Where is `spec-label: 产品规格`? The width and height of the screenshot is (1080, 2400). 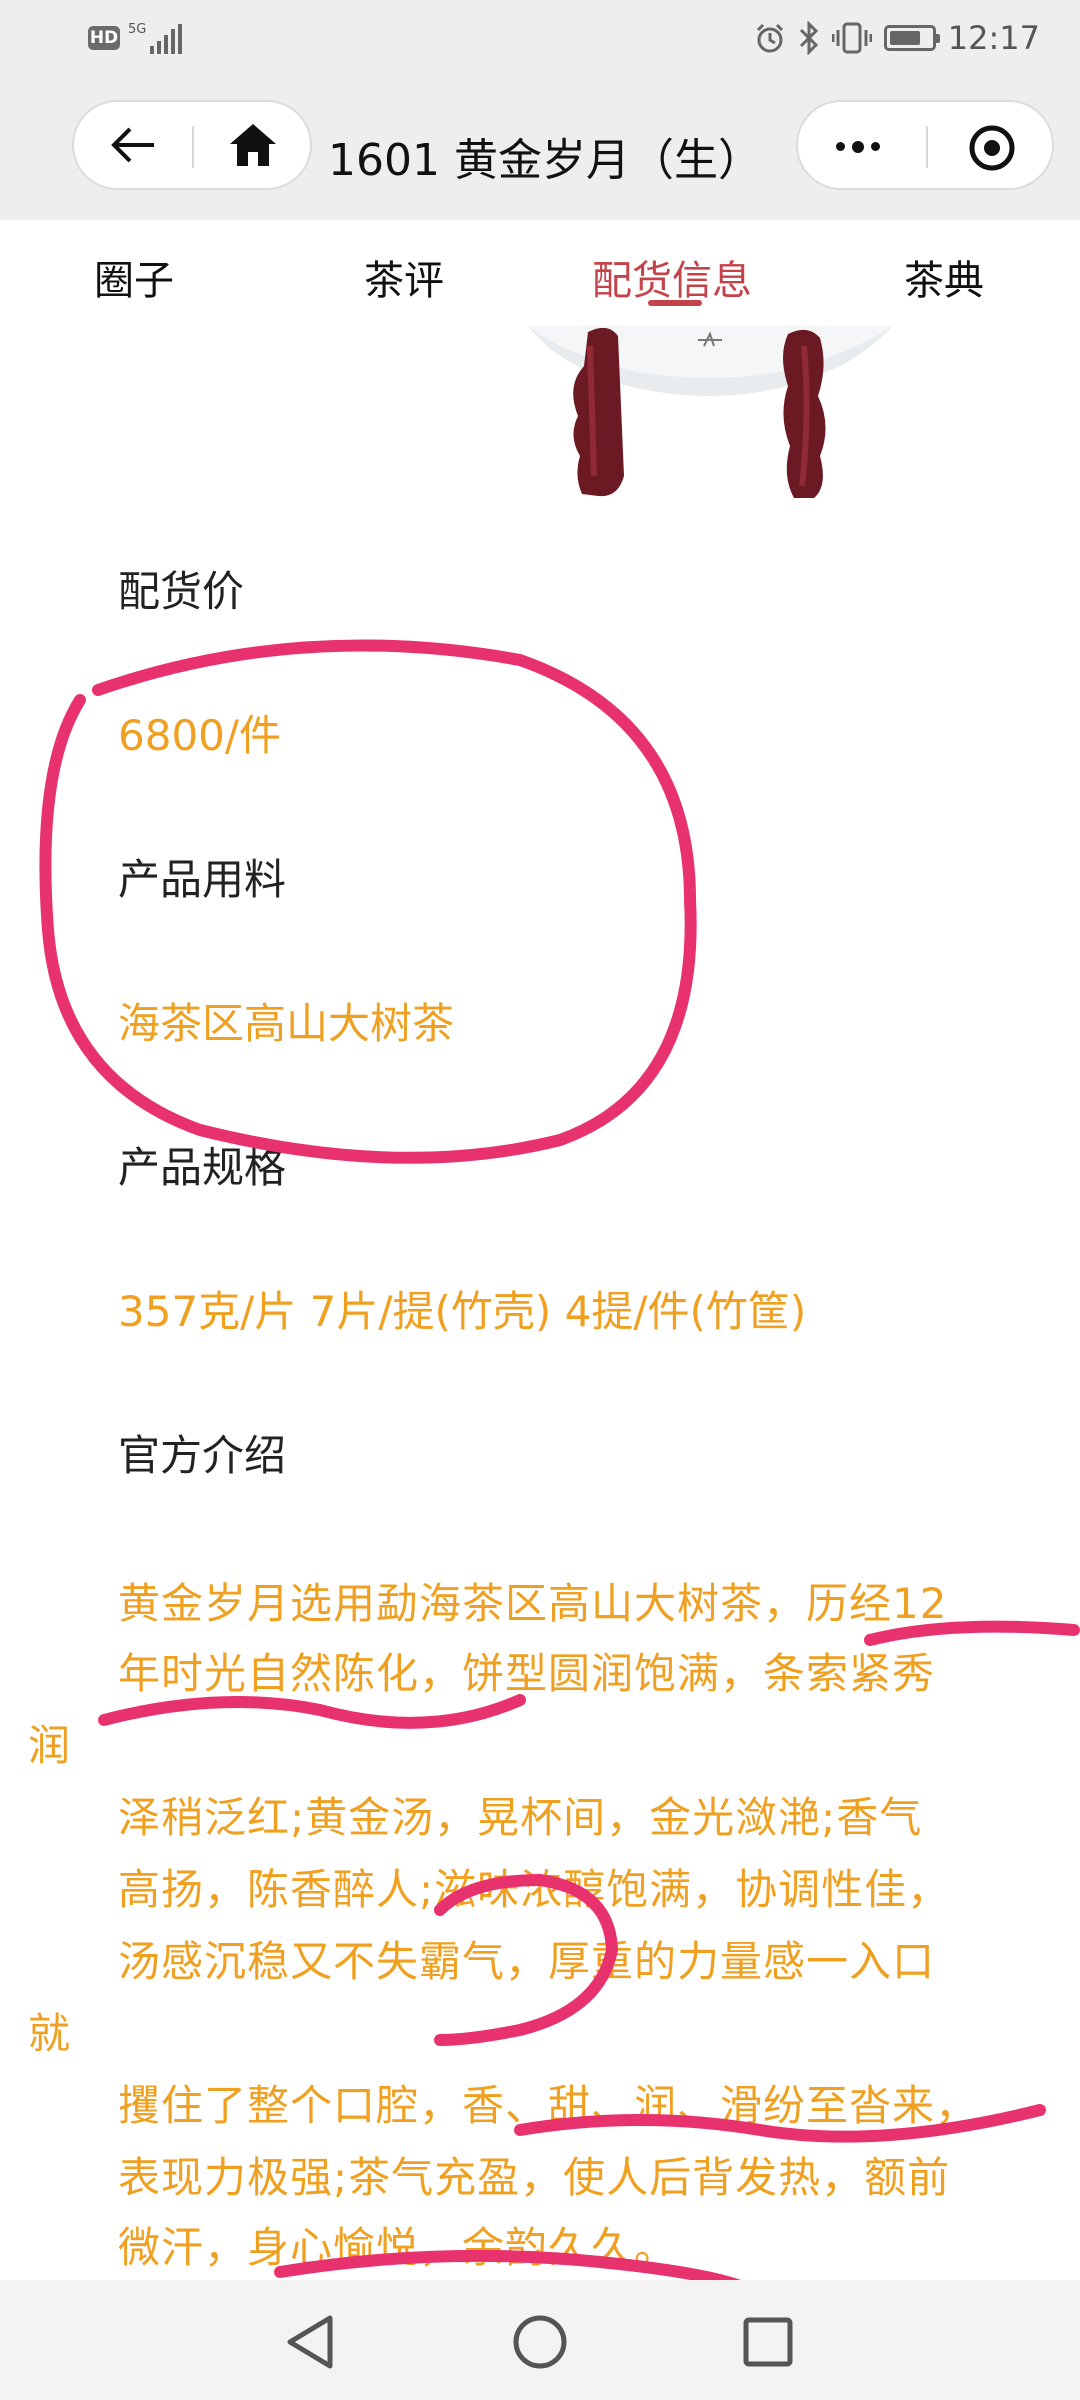 spec-label: 产品规格 is located at coordinates (202, 1167).